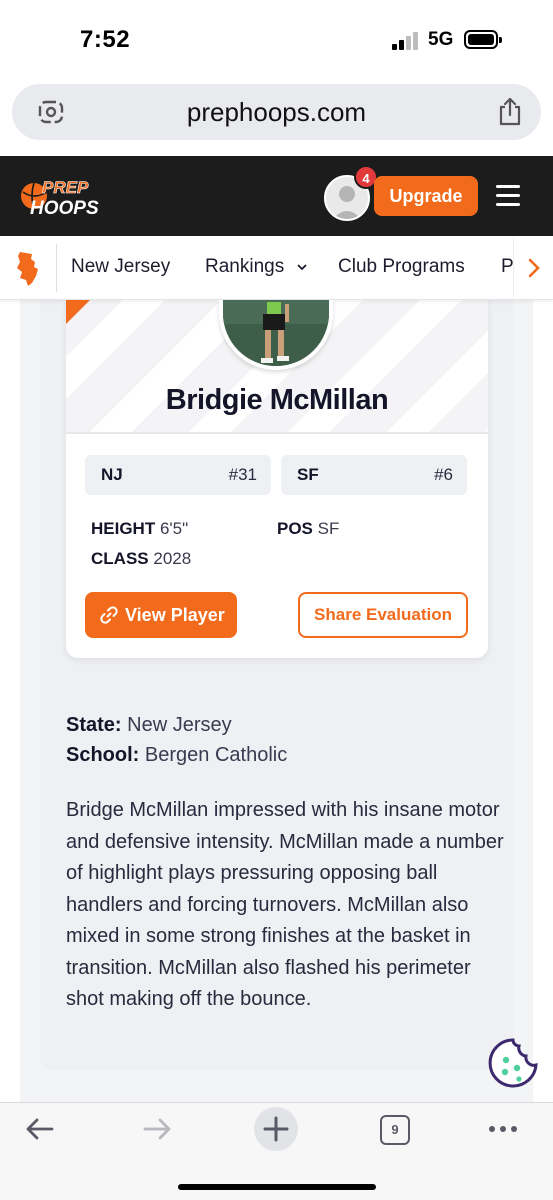 The width and height of the screenshot is (553, 1200). What do you see at coordinates (105, 39) in the screenshot?
I see `status-time: 7:52` at bounding box center [105, 39].